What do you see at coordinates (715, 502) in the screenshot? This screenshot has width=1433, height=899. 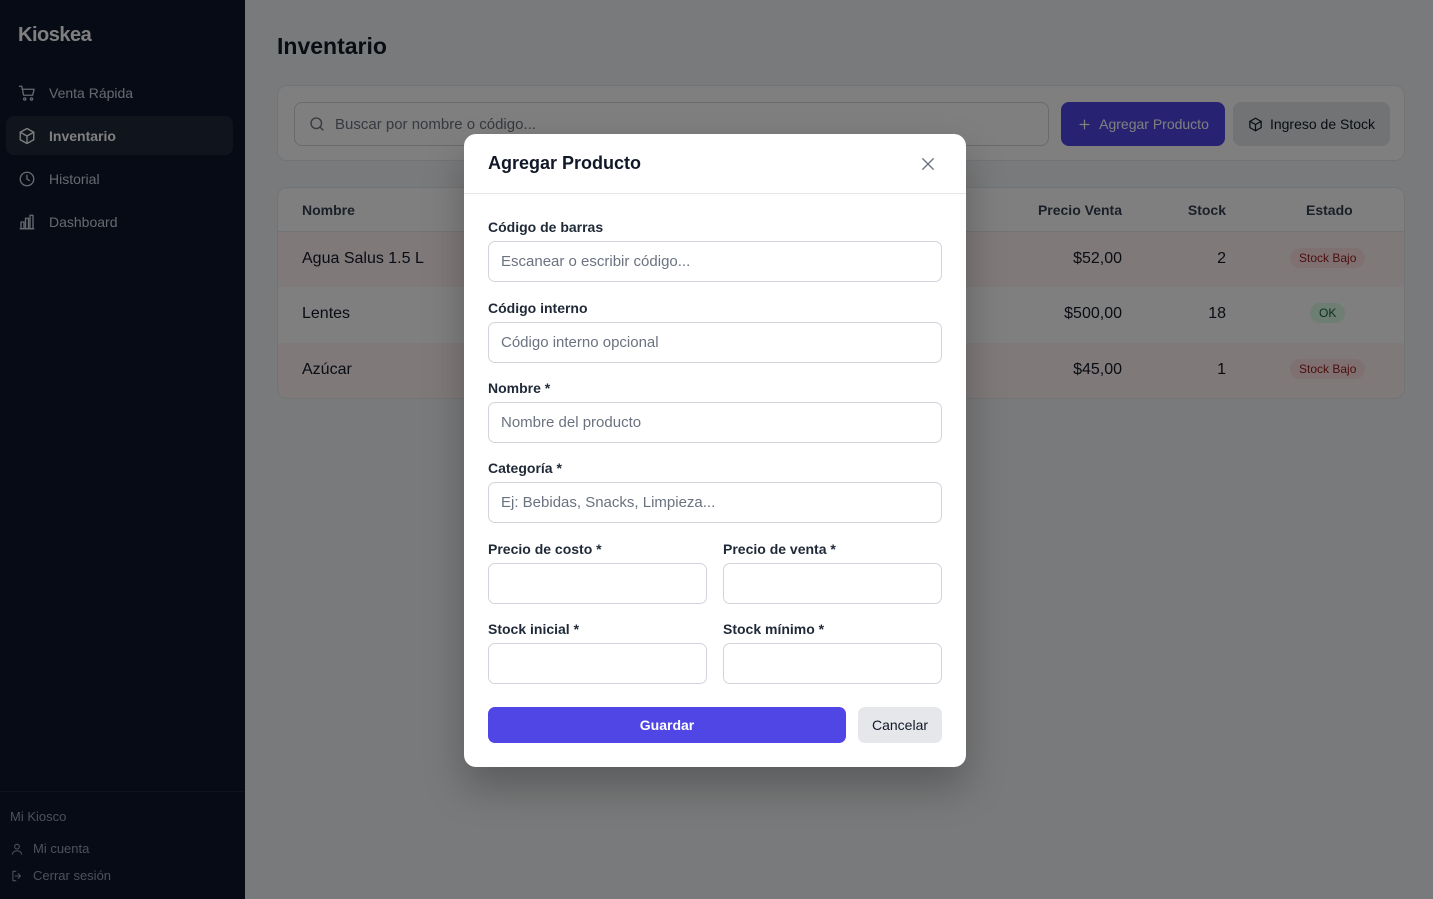 I see `category-input` at bounding box center [715, 502].